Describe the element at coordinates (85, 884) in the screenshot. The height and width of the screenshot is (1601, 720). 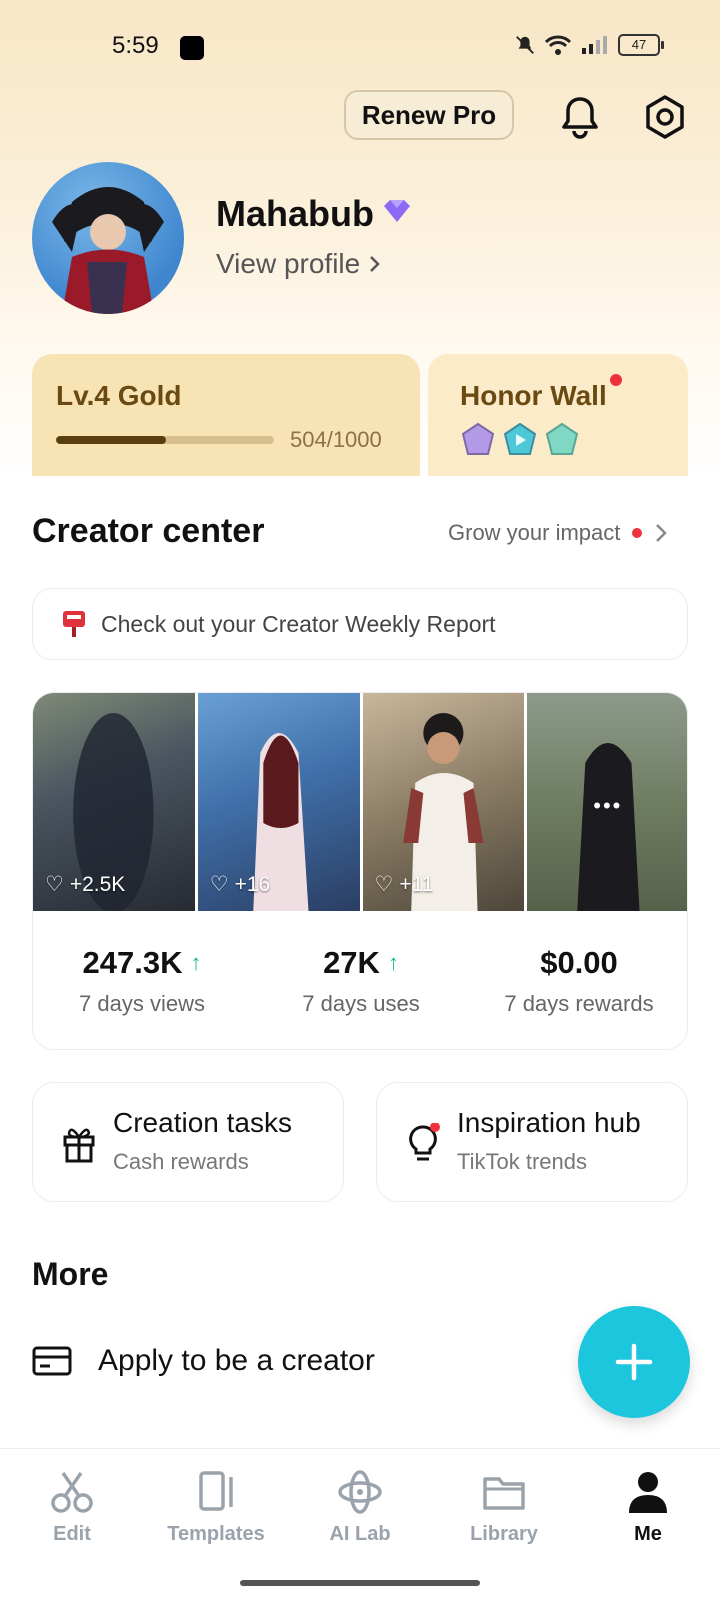
I see `likes-count: ♡ +2.5K` at that location.